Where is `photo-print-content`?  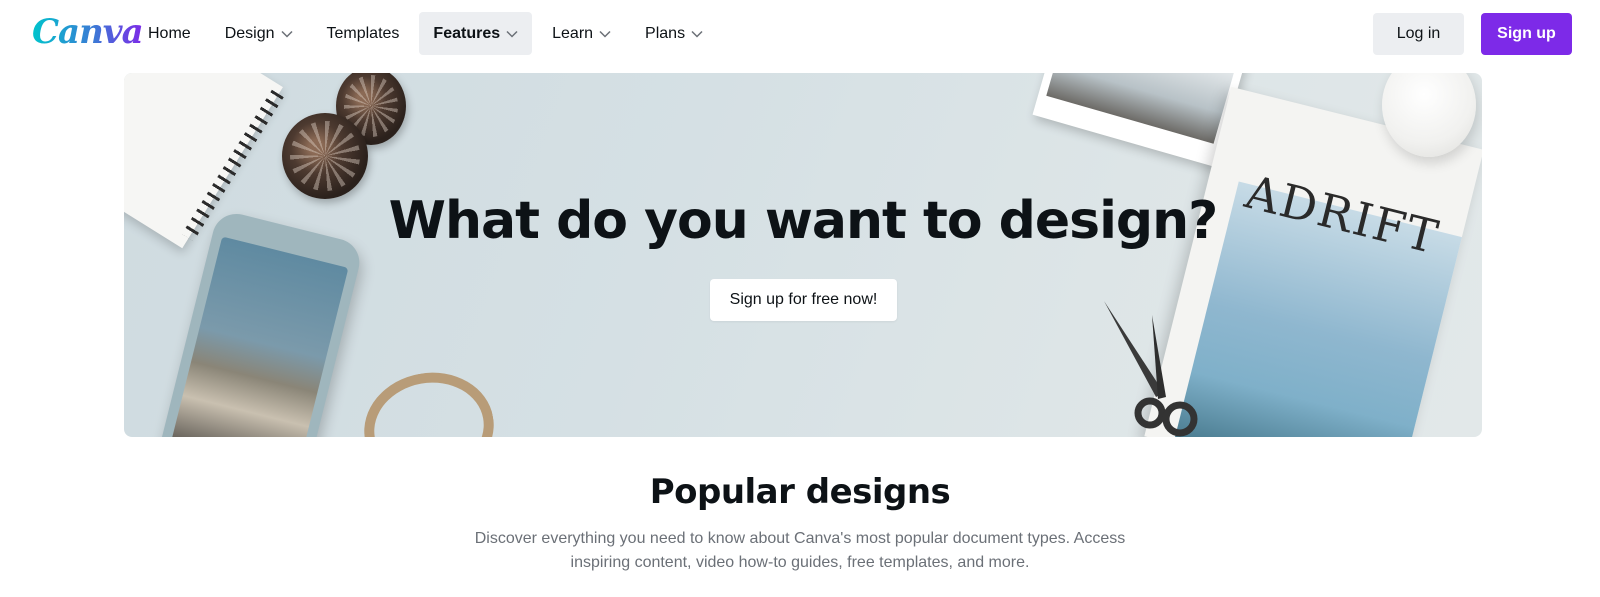
photo-print-content is located at coordinates (1141, 108).